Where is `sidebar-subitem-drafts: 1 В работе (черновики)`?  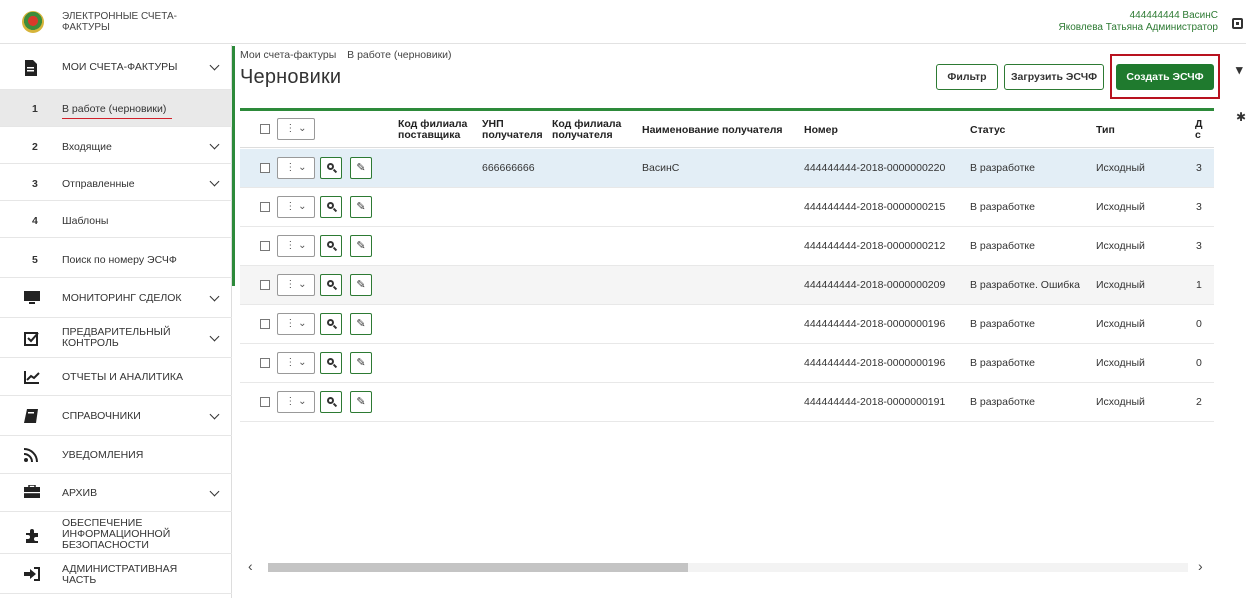
sidebar-subitem-drafts: 1 В работе (черновики) is located at coordinates (116, 108).